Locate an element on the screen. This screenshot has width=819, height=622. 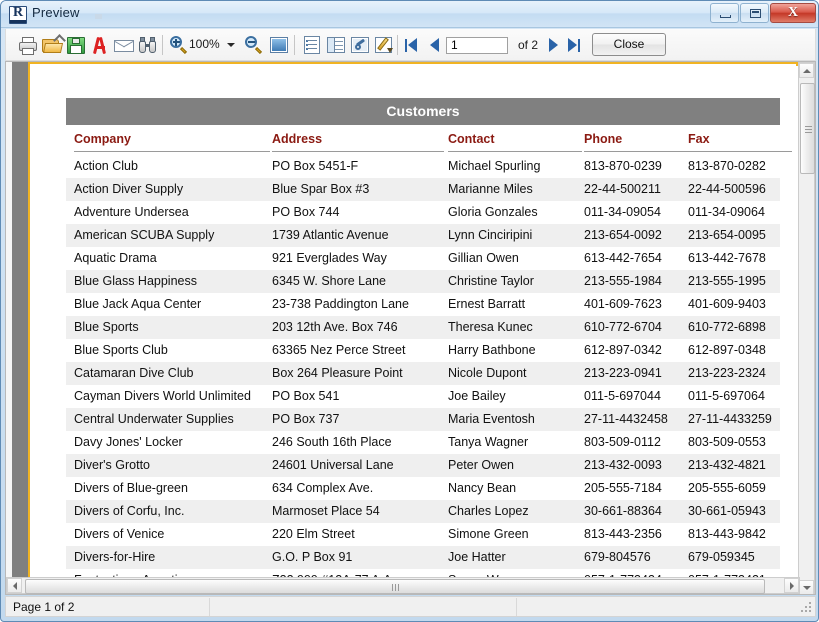
cell-company: Catamaran Dive Club is located at coordinates (134, 373).